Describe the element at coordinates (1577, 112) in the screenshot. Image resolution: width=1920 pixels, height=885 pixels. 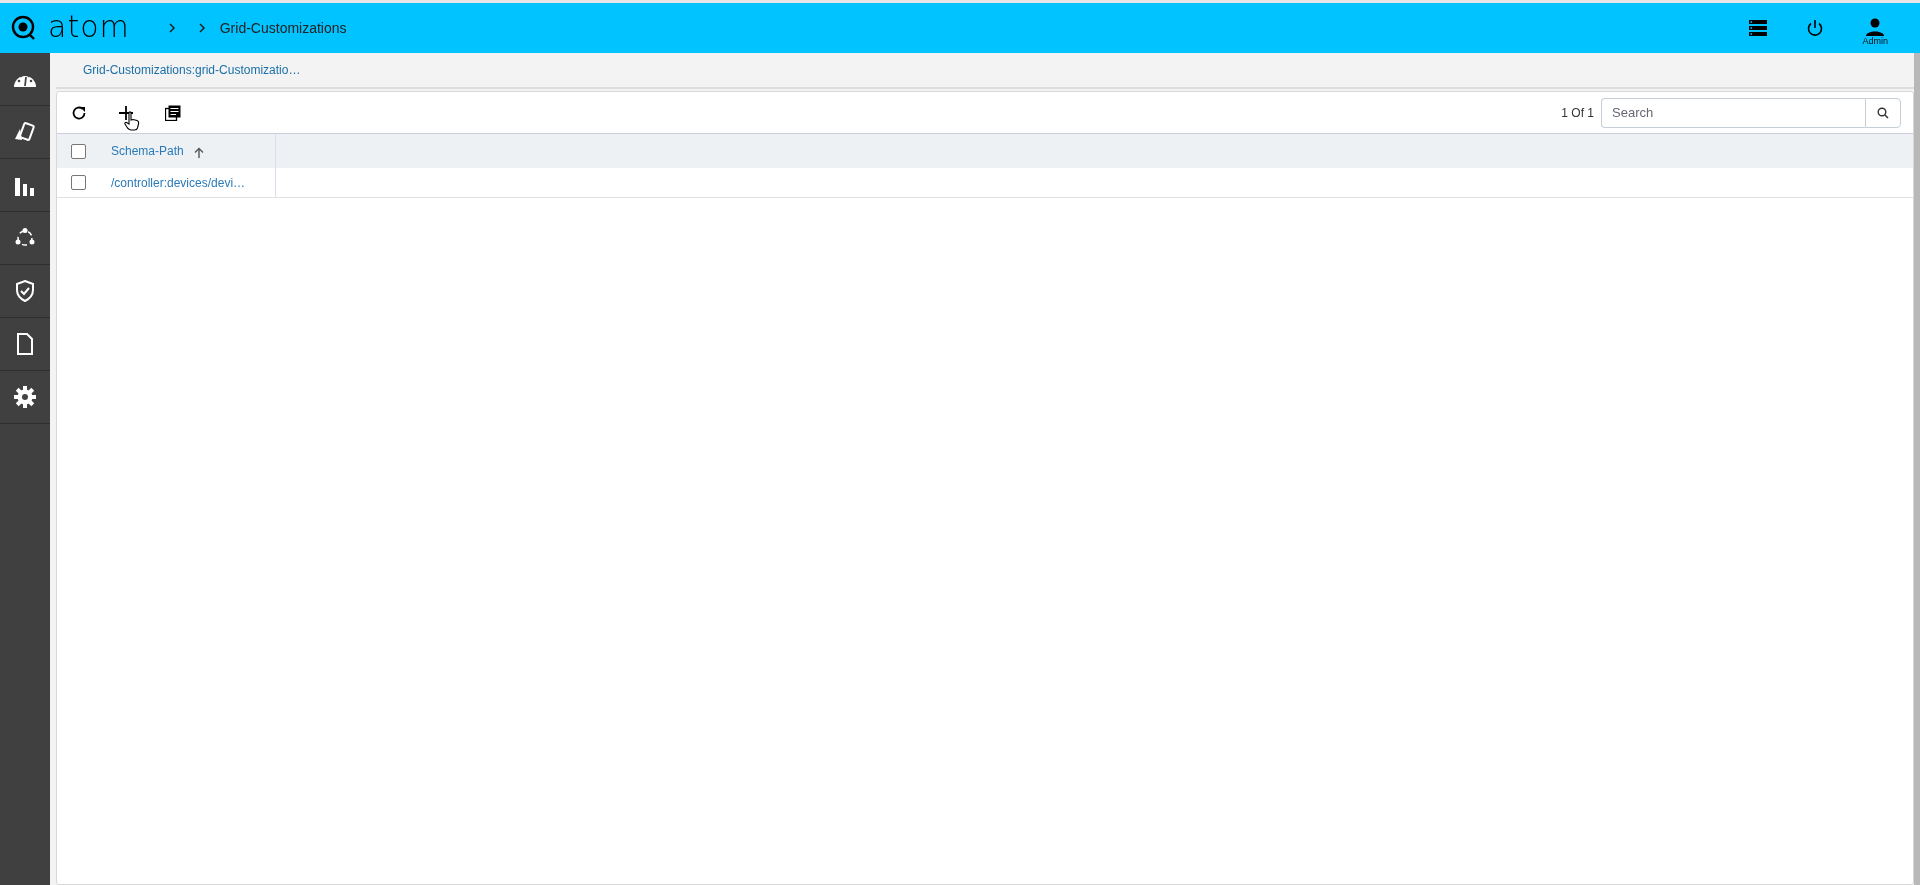
I see `page-count: 1 Of 1` at that location.